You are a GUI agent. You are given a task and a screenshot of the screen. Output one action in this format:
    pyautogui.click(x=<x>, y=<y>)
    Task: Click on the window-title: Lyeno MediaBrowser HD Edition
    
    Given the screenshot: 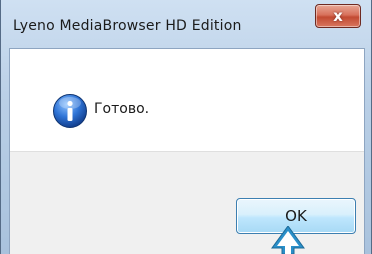 What is the action you would take?
    pyautogui.click(x=127, y=26)
    